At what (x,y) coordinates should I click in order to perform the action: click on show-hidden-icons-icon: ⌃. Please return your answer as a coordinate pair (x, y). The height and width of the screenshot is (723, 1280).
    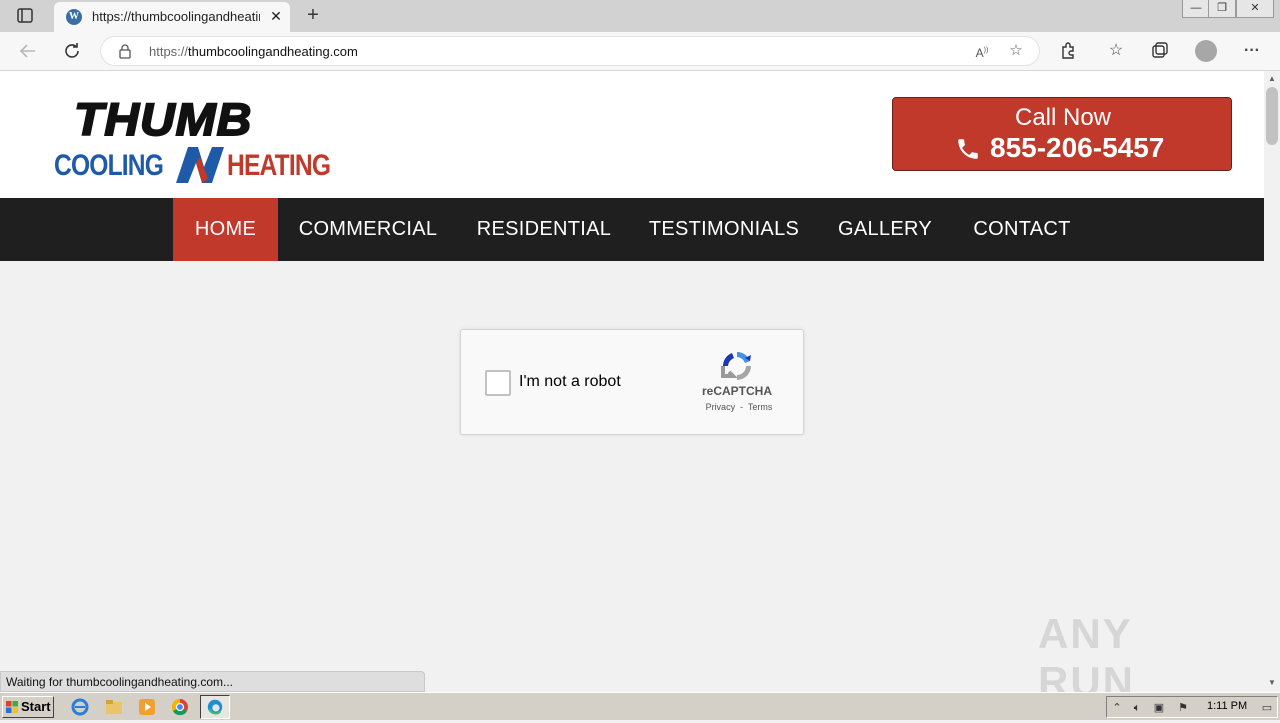
    Looking at the image, I should click on (1117, 708).